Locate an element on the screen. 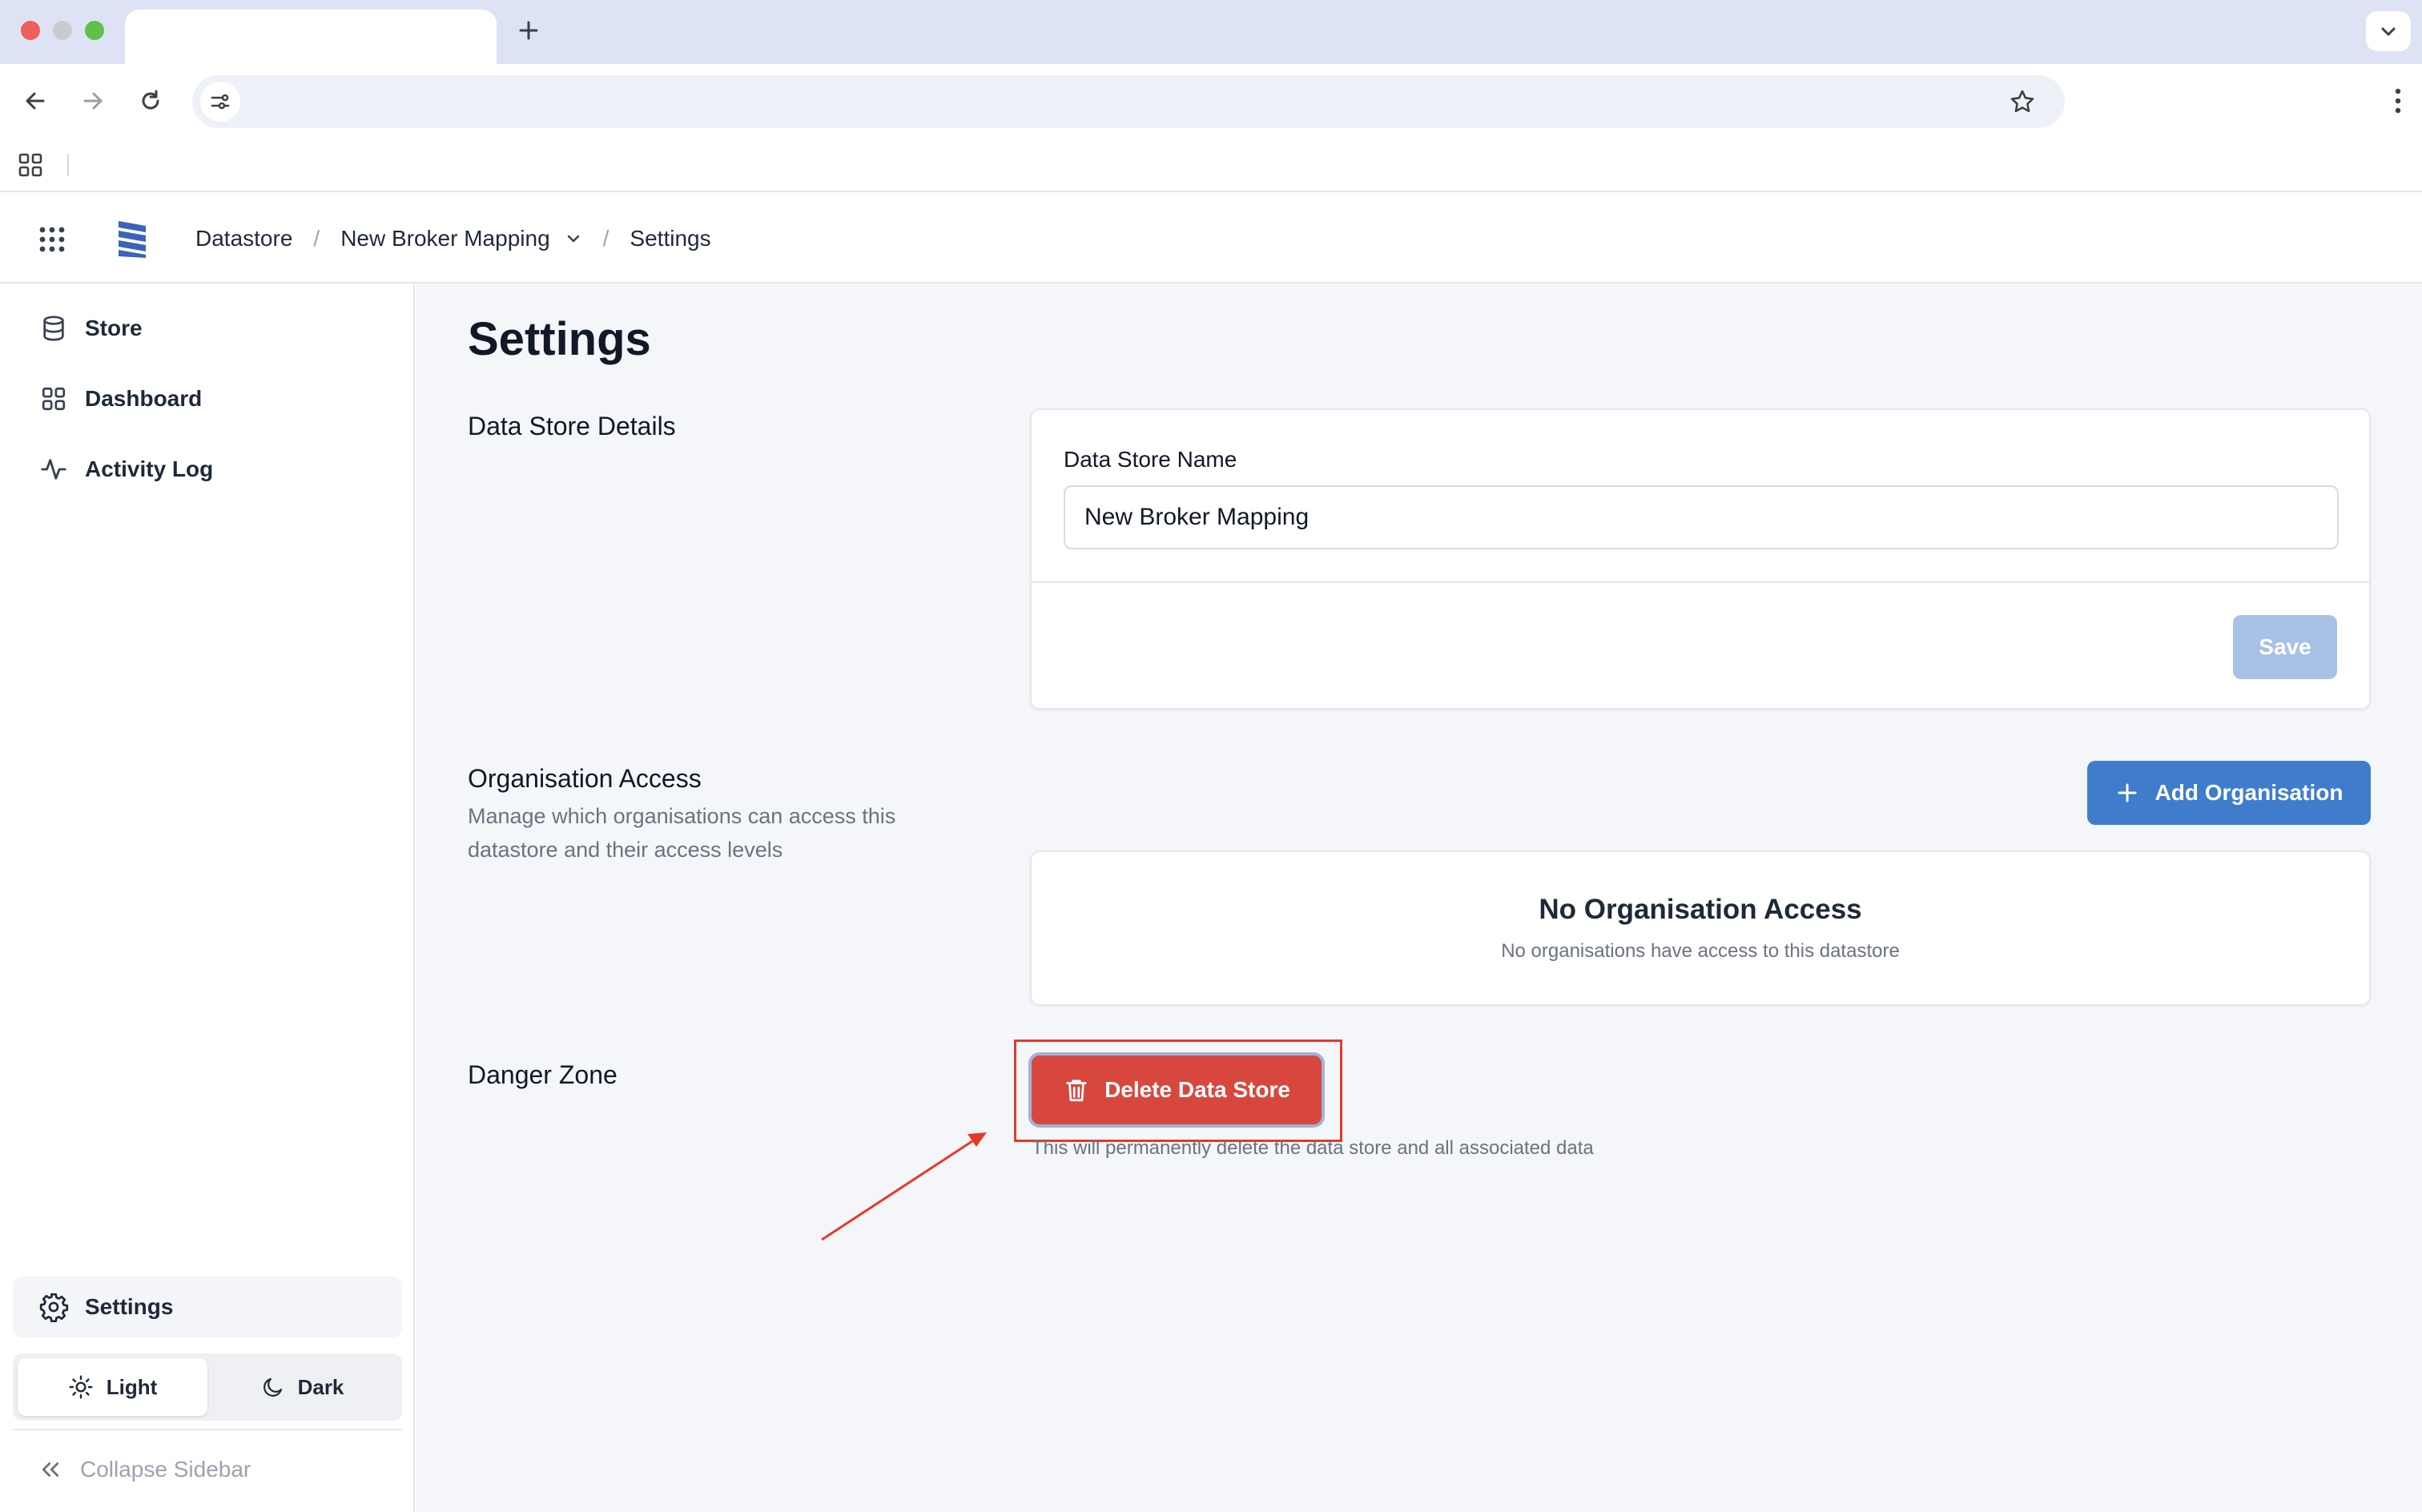 This screenshot has height=1512, width=2422. sidebar-item-label: Settings is located at coordinates (129, 1306).